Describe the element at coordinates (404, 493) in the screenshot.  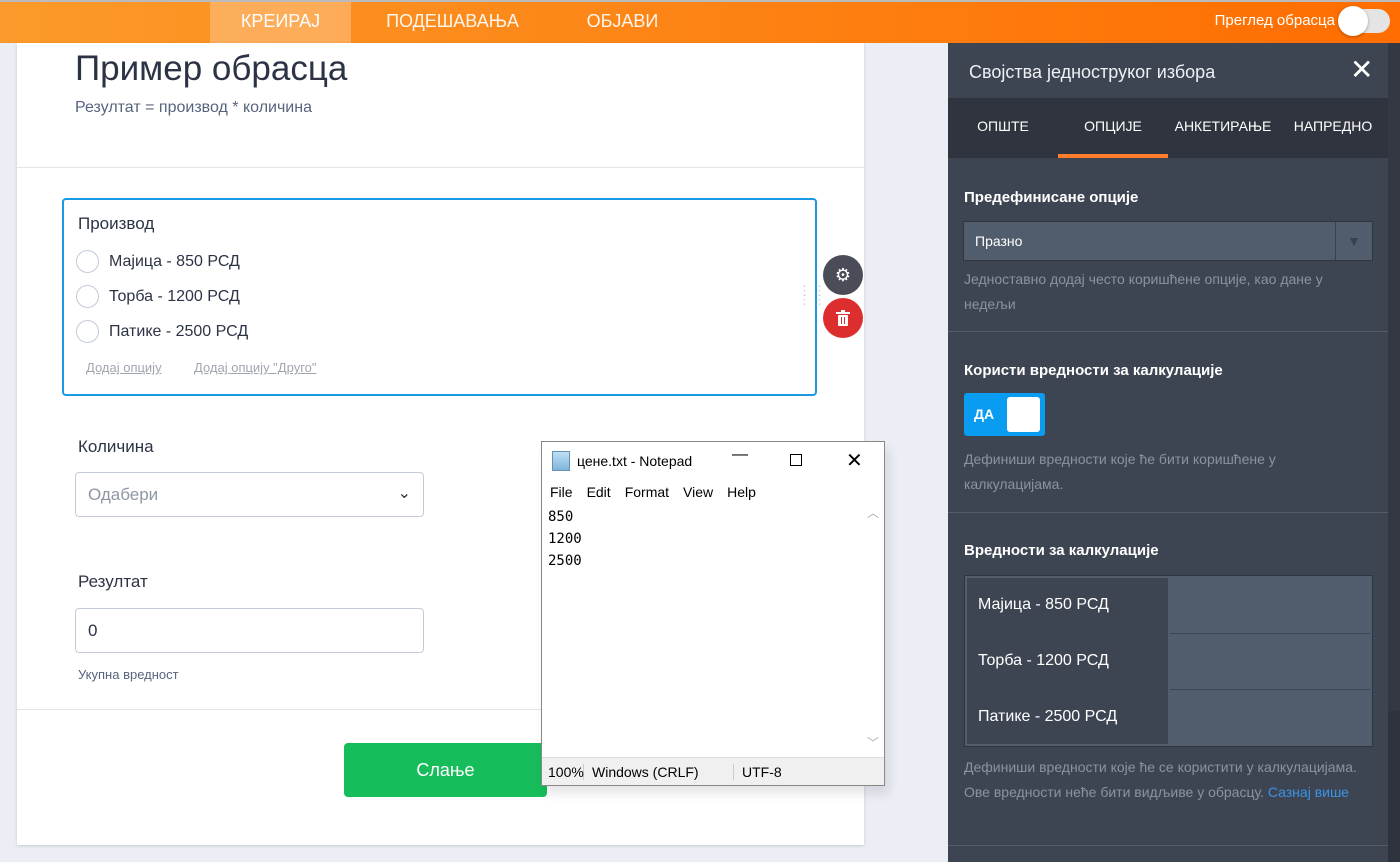
I see `chevron-down-icon: ⌄` at that location.